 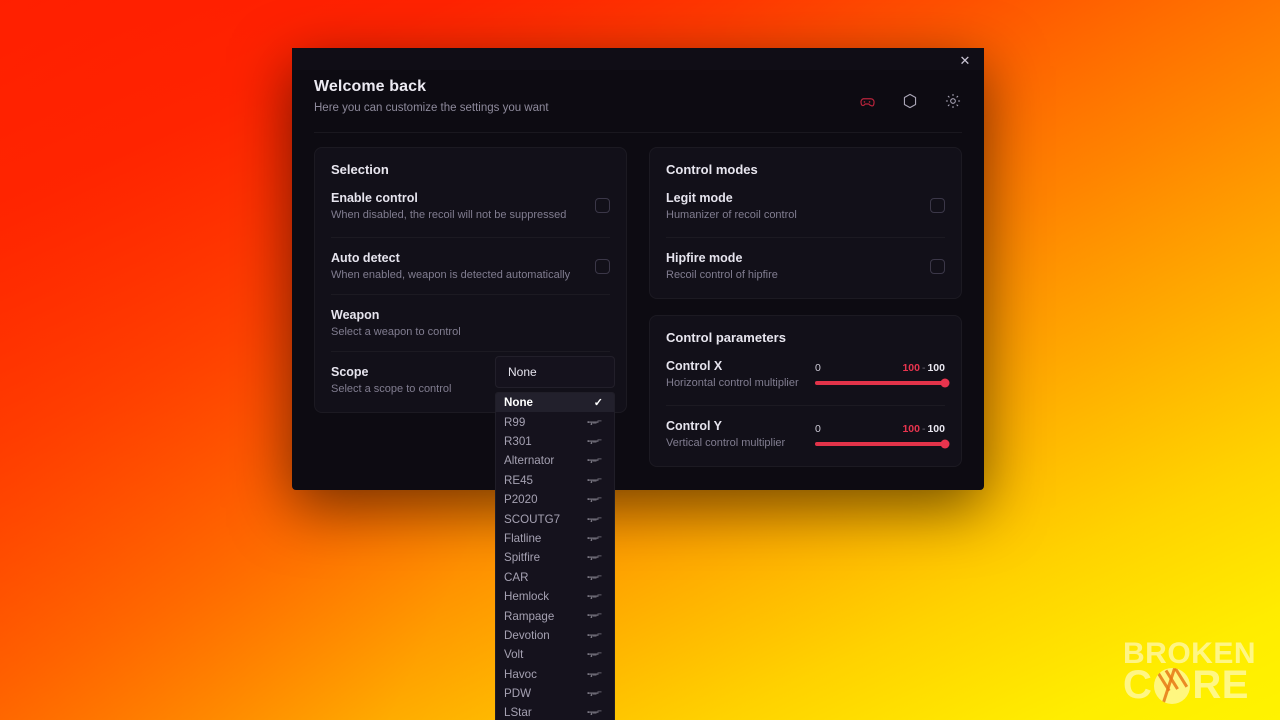 What do you see at coordinates (370, 86) in the screenshot?
I see `page-title: Welcome back` at bounding box center [370, 86].